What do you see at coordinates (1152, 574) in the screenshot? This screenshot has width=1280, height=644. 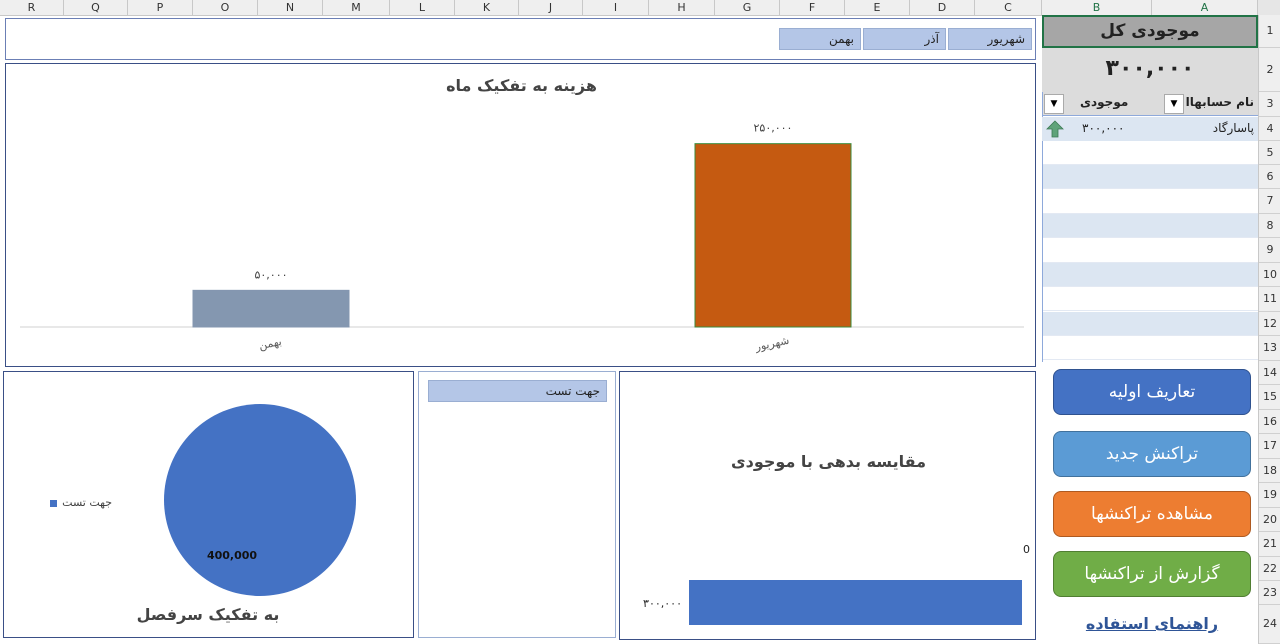 I see `report-button: گزارش از تراکنشها` at bounding box center [1152, 574].